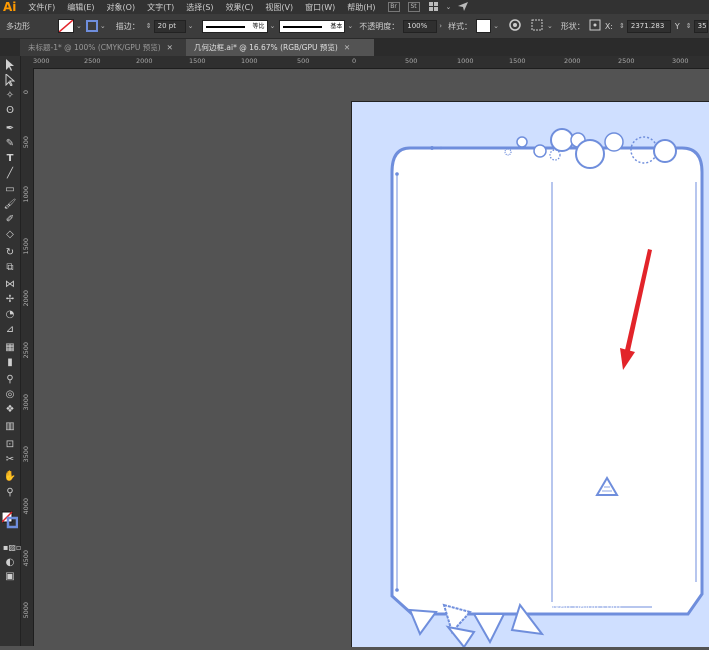 The image size is (709, 650). What do you see at coordinates (234, 26) in the screenshot?
I see `variable-width-profile: 等比` at bounding box center [234, 26].